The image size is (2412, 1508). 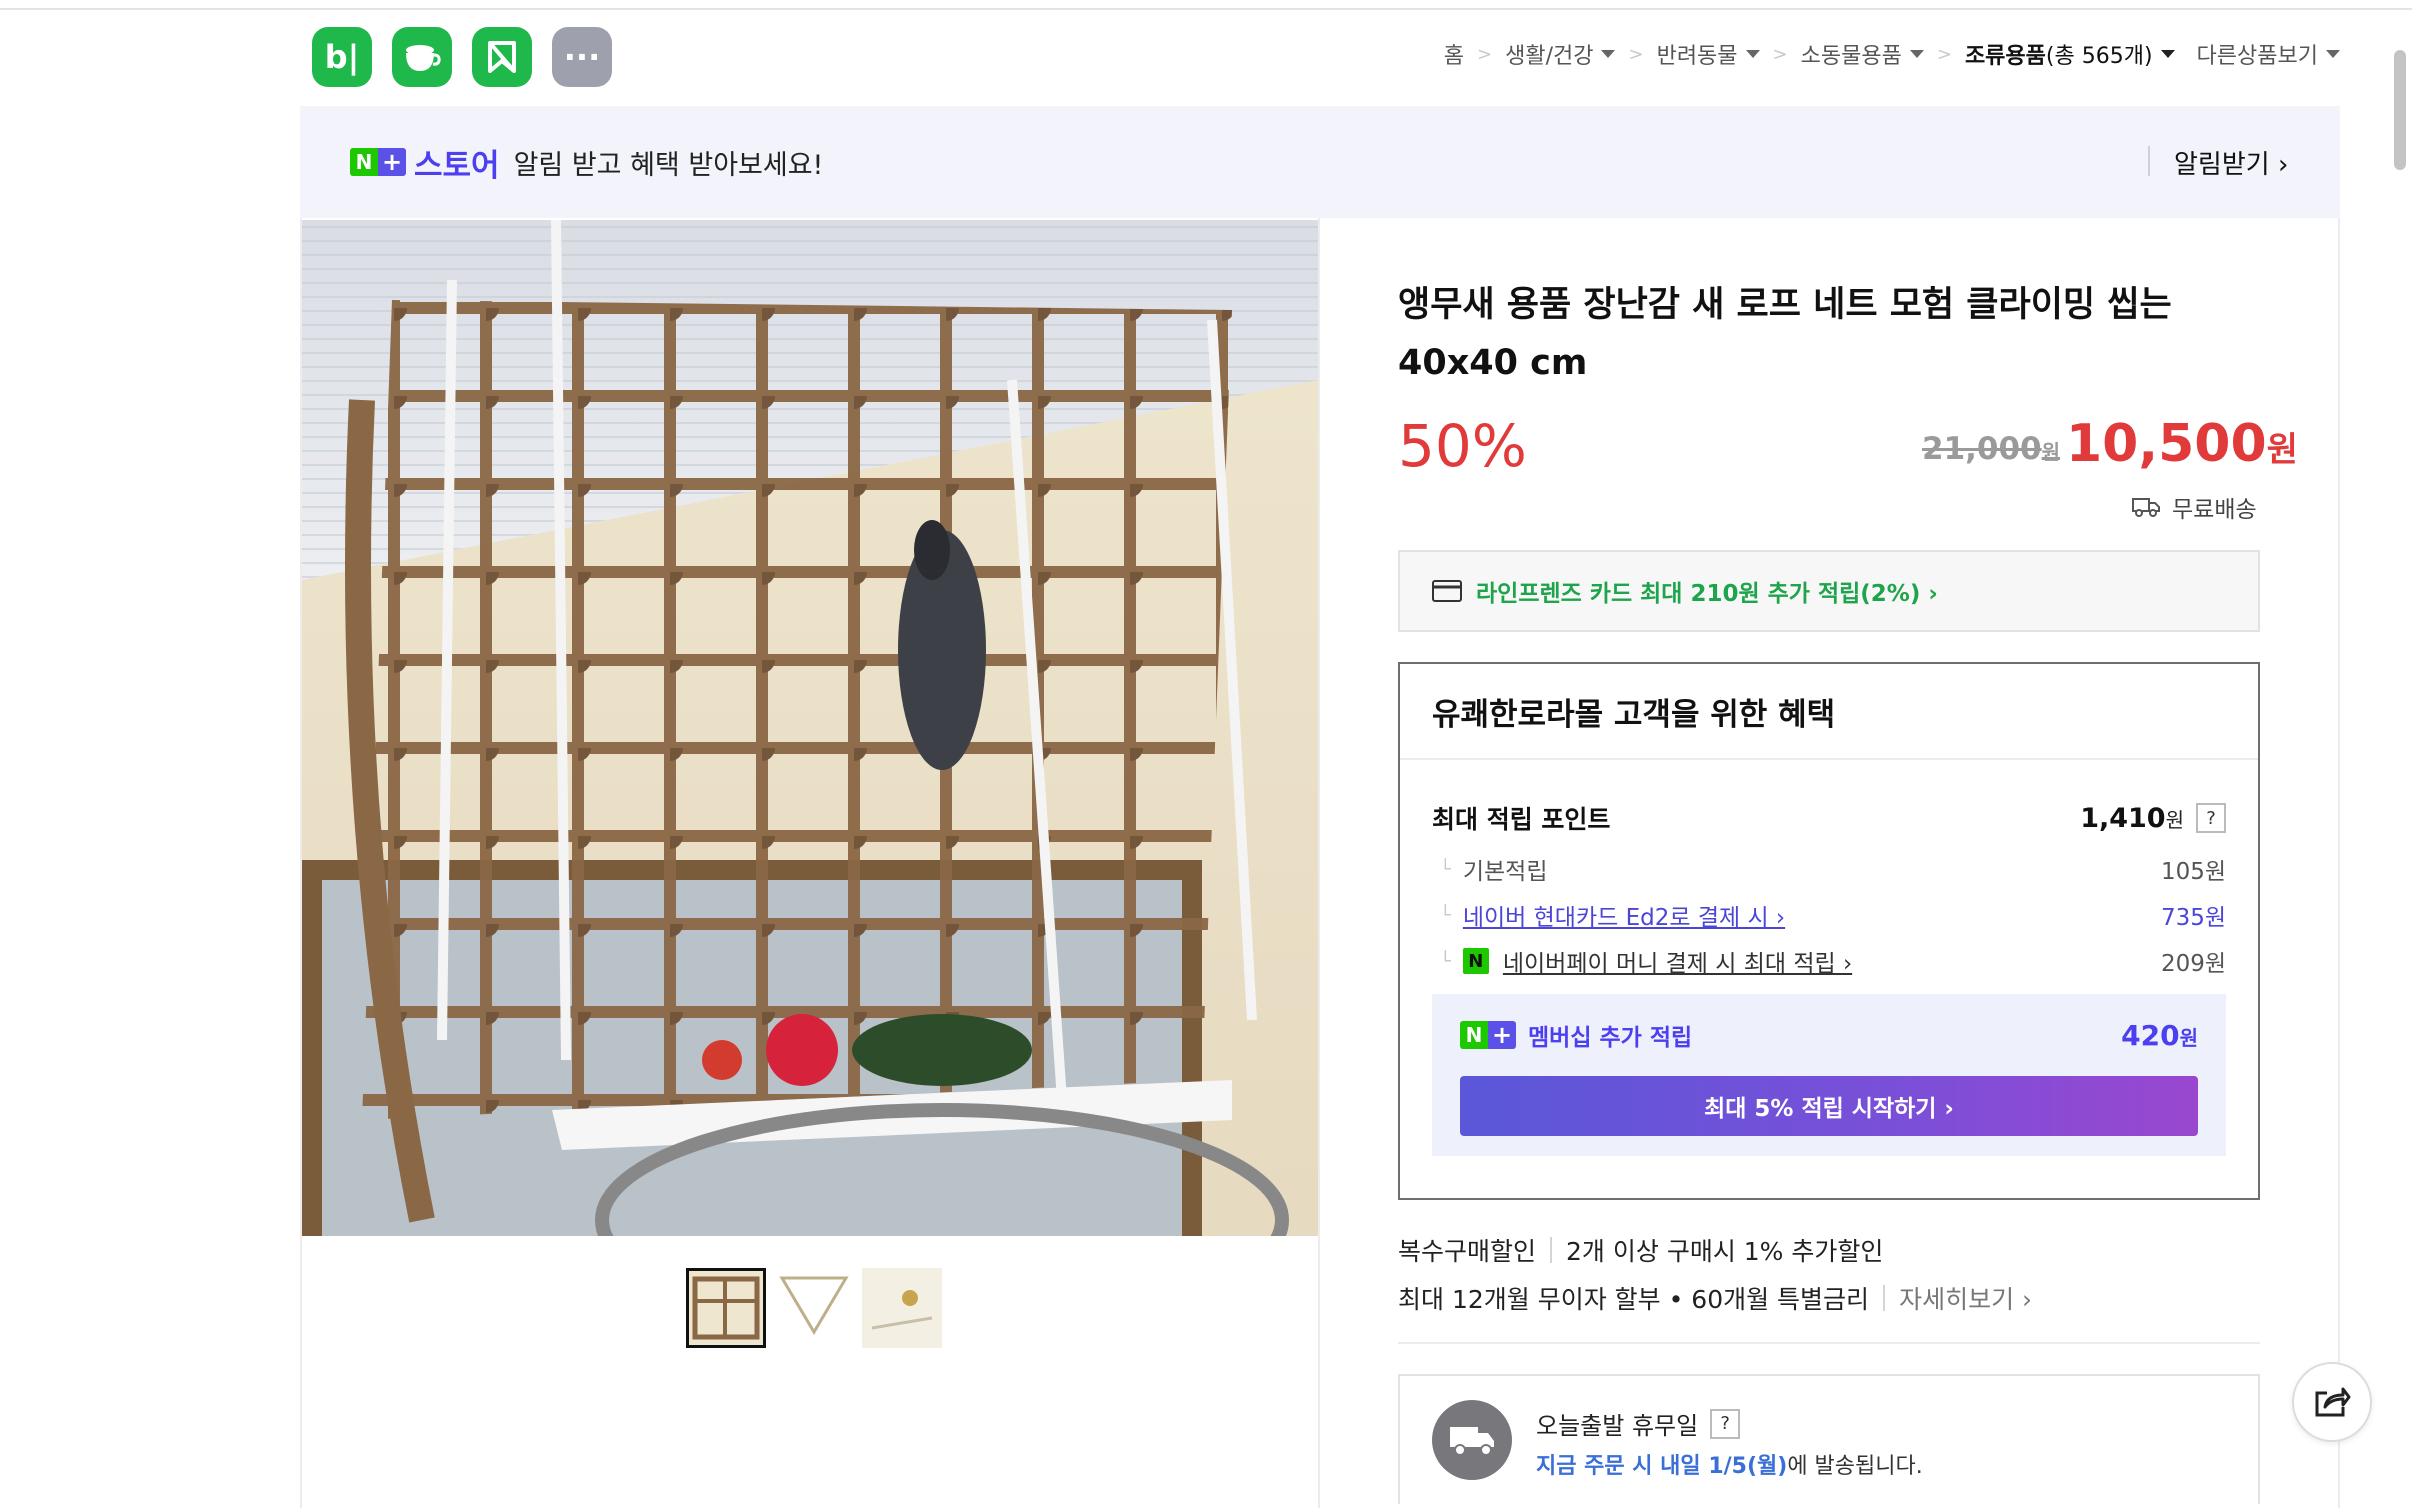 I want to click on membership-value-number: 420, so click(x=2150, y=1035).